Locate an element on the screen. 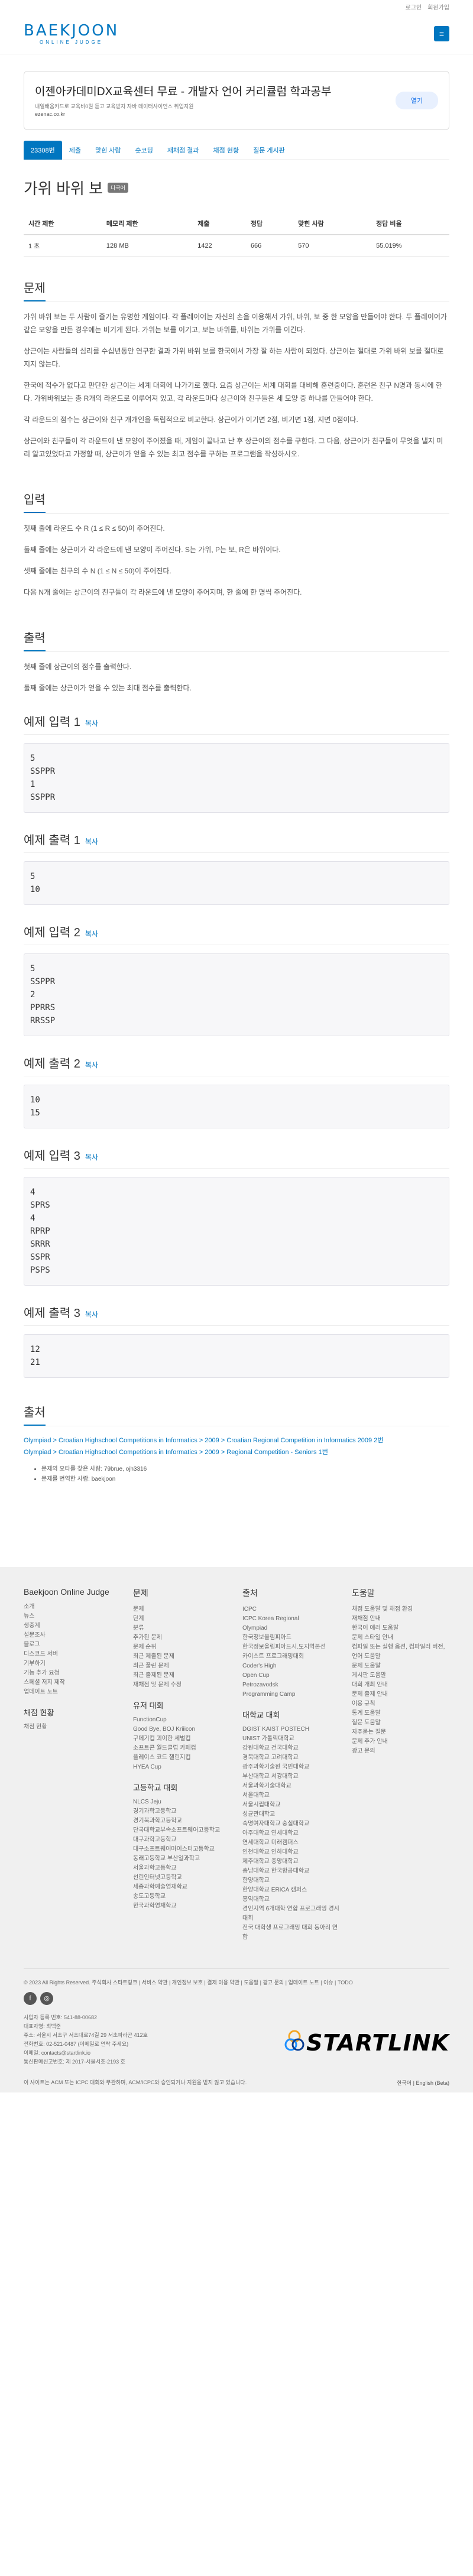  footer-link: Petrozavodsk is located at coordinates (291, 1685).